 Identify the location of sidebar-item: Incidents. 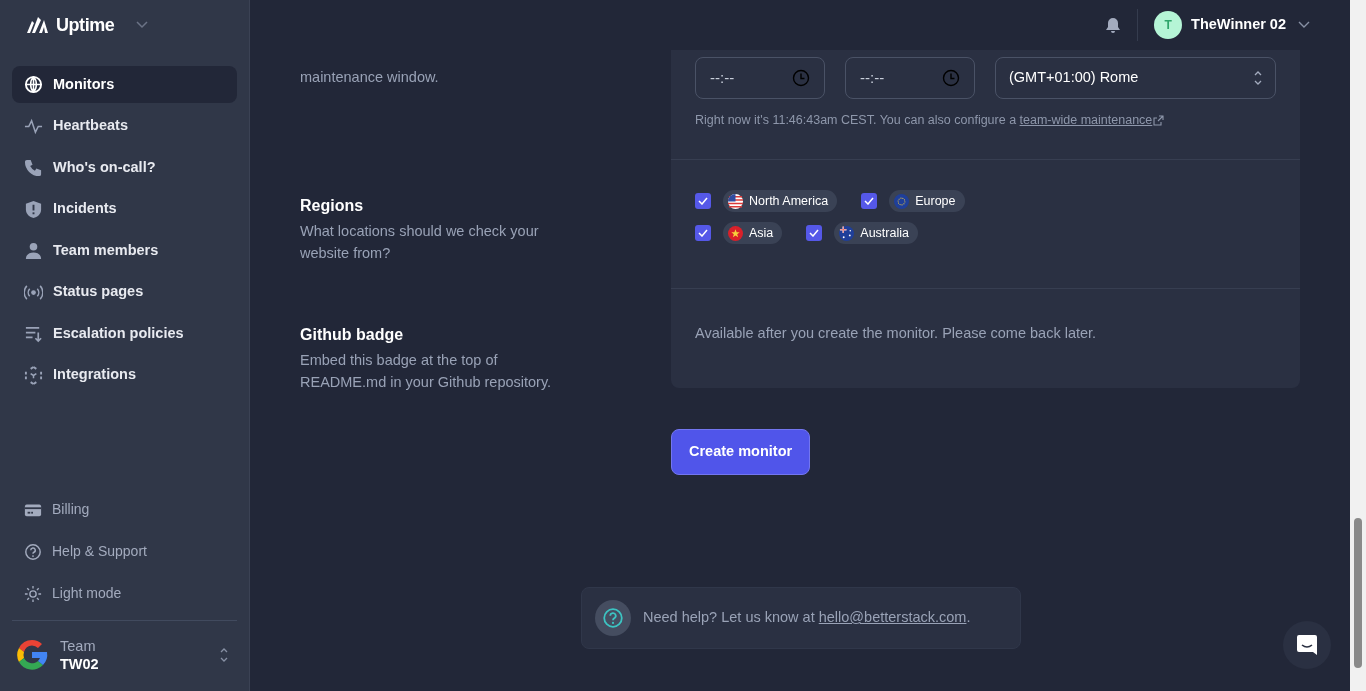
(124, 209).